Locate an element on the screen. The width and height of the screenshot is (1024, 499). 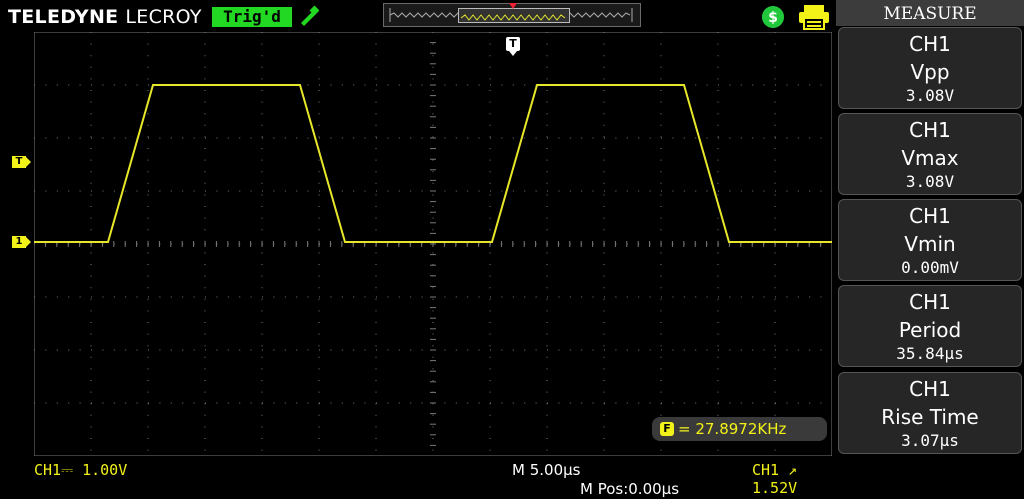
measure-item-period: CH1 Period 35.84μs is located at coordinates (930, 326).